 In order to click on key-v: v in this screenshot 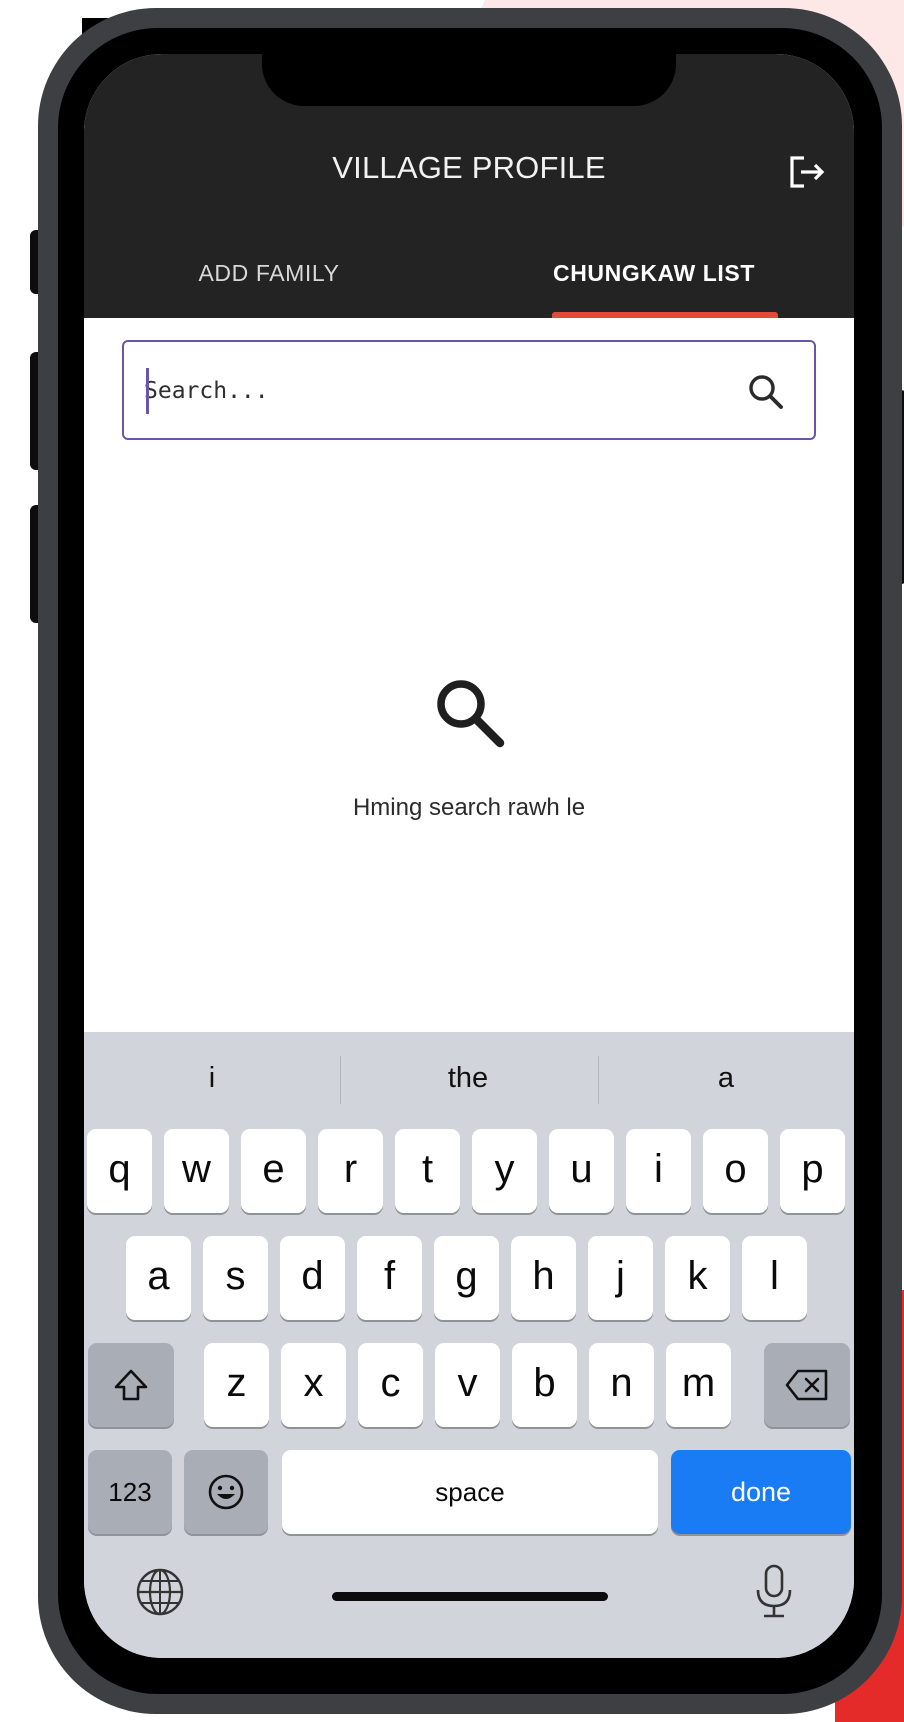, I will do `click(467, 1385)`.